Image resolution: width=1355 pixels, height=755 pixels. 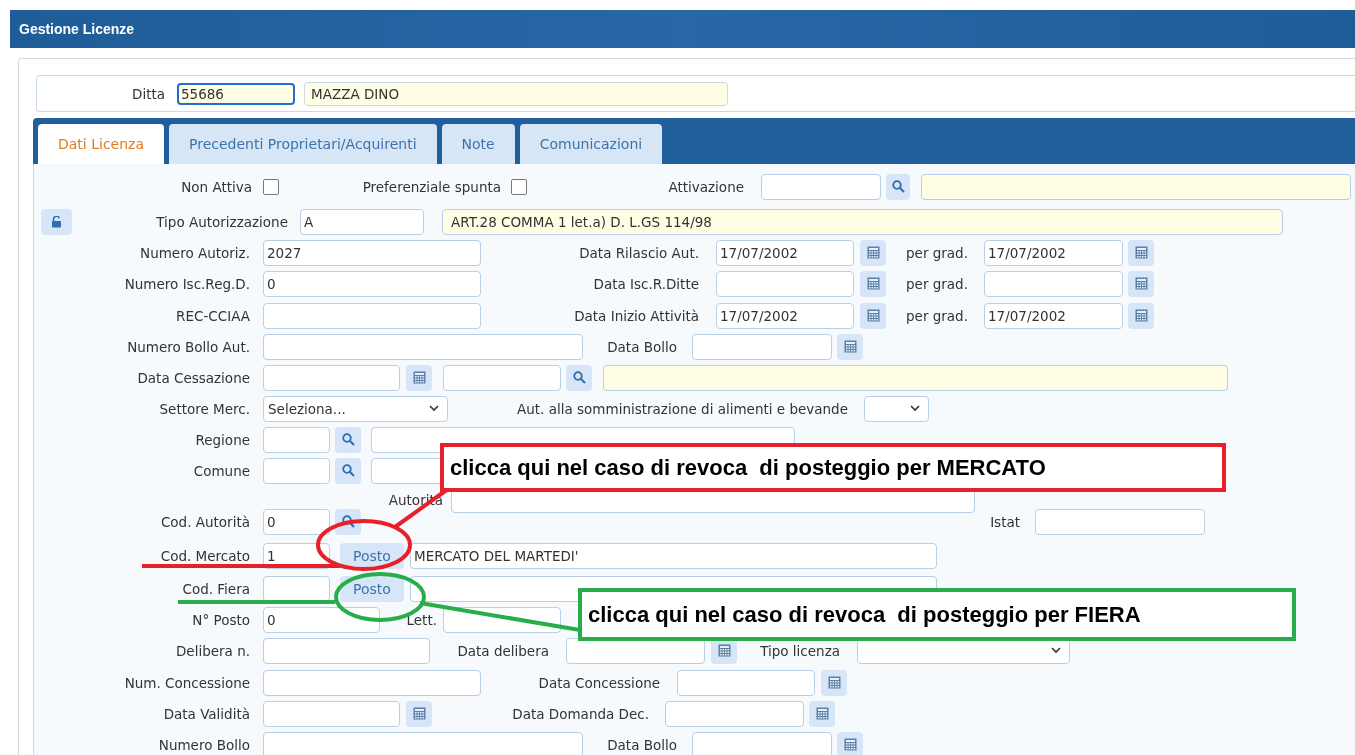 I want to click on field-label: Numero Bollo Aut., so click(x=188, y=346).